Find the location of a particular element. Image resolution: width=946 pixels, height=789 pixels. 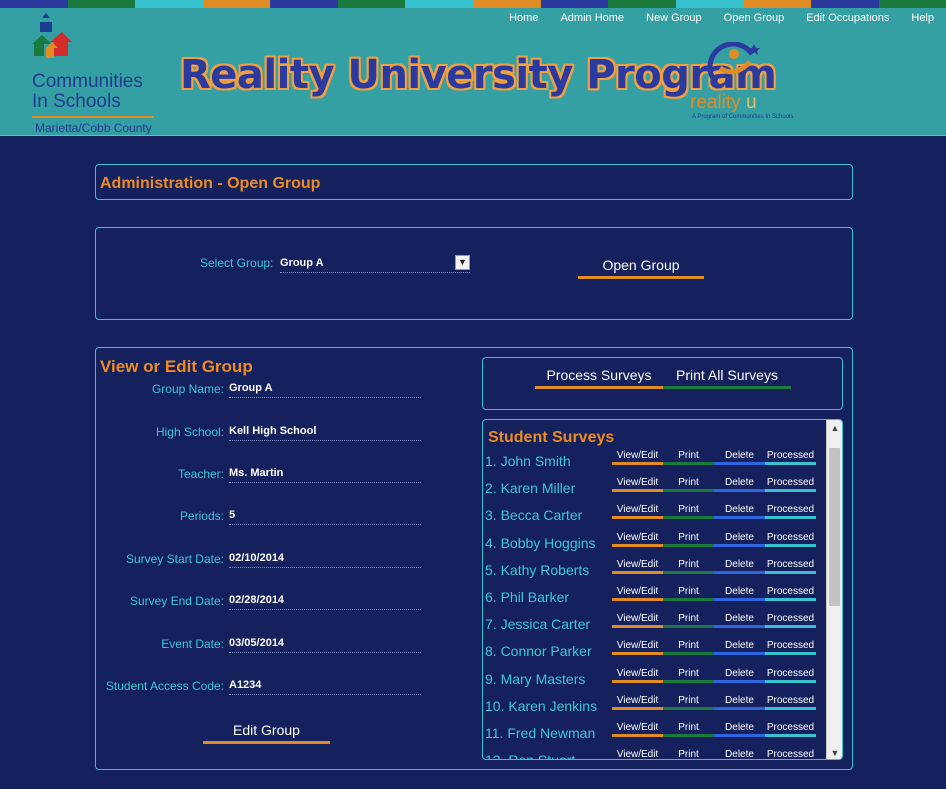

process-surveys-button: Process Surveys is located at coordinates (599, 378).